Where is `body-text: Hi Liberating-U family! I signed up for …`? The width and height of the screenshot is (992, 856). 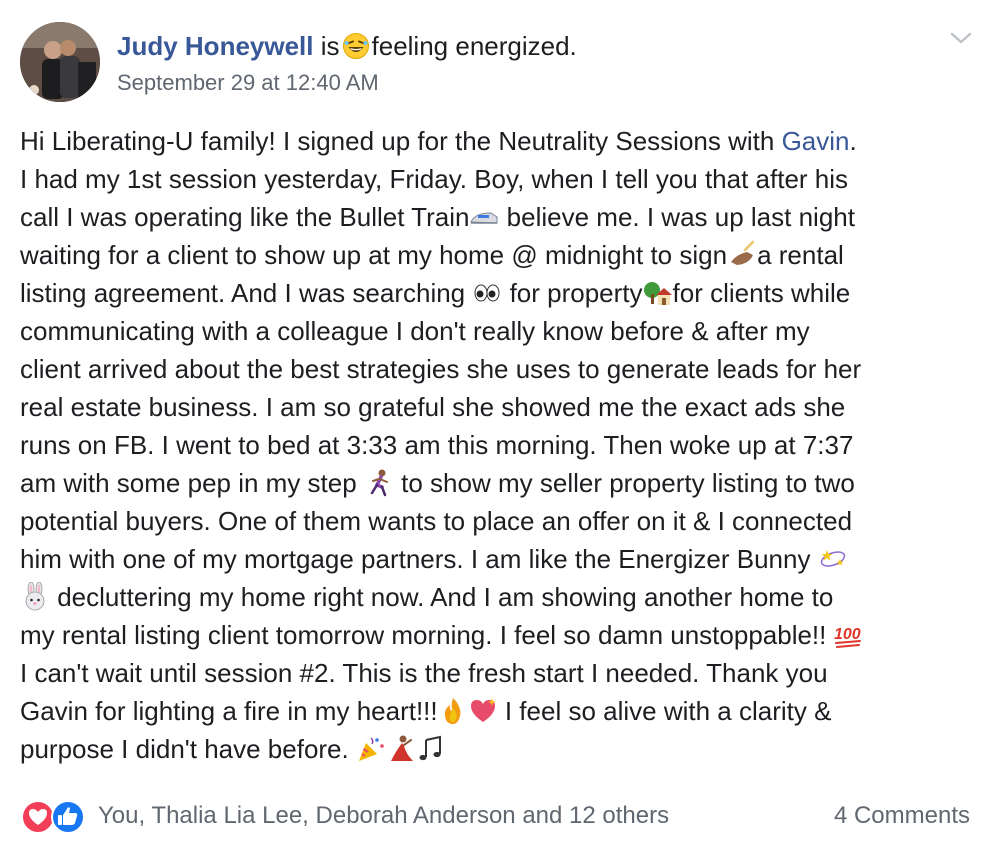
body-text: Hi Liberating-U family! I signed up for … is located at coordinates (401, 141).